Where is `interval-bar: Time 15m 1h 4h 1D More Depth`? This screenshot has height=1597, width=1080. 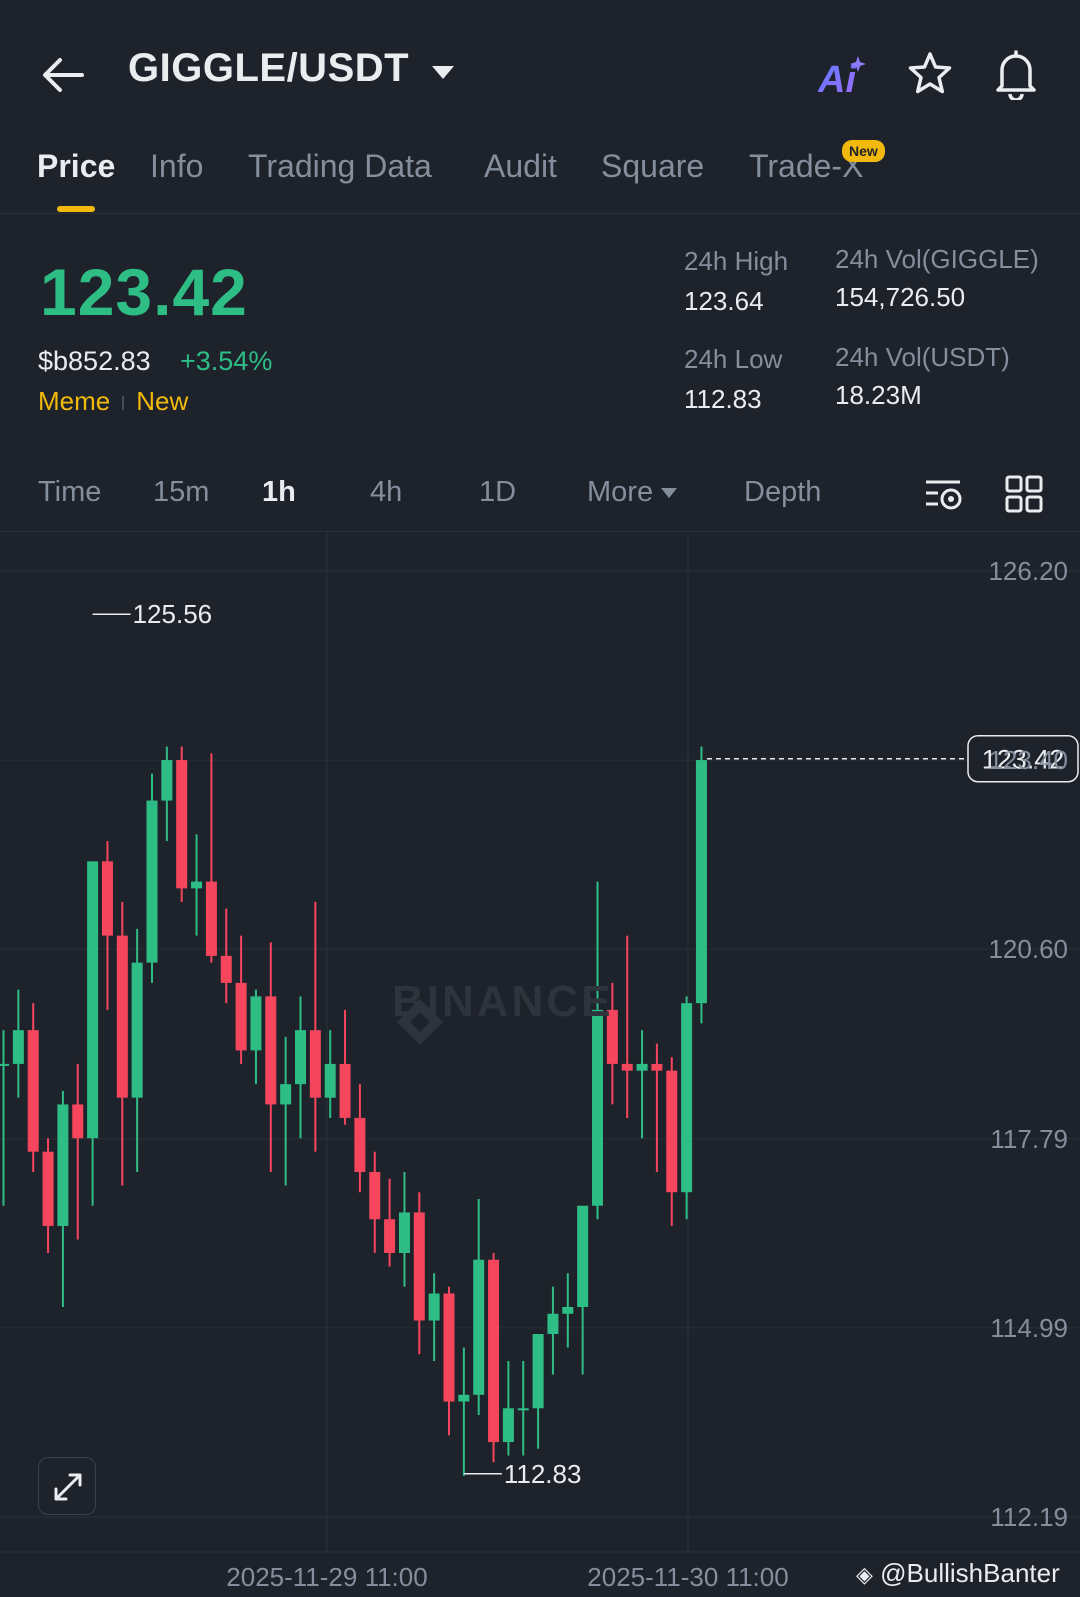
interval-bar: Time 15m 1h 4h 1D More Depth is located at coordinates (540, 499).